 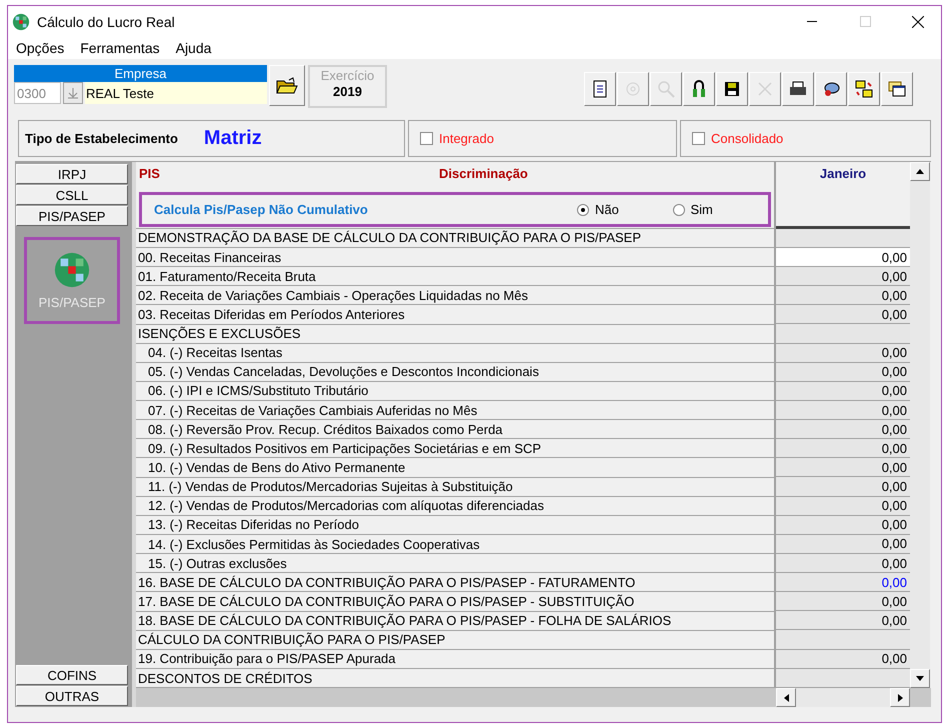 What do you see at coordinates (455, 526) in the screenshot?
I see `row-label: 13. (-) Receitas Diferidas no Período` at bounding box center [455, 526].